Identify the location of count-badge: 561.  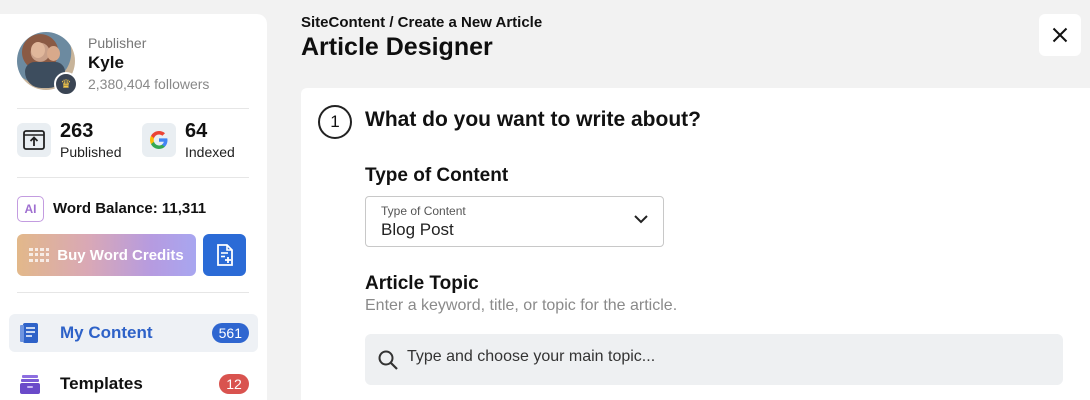
(230, 333).